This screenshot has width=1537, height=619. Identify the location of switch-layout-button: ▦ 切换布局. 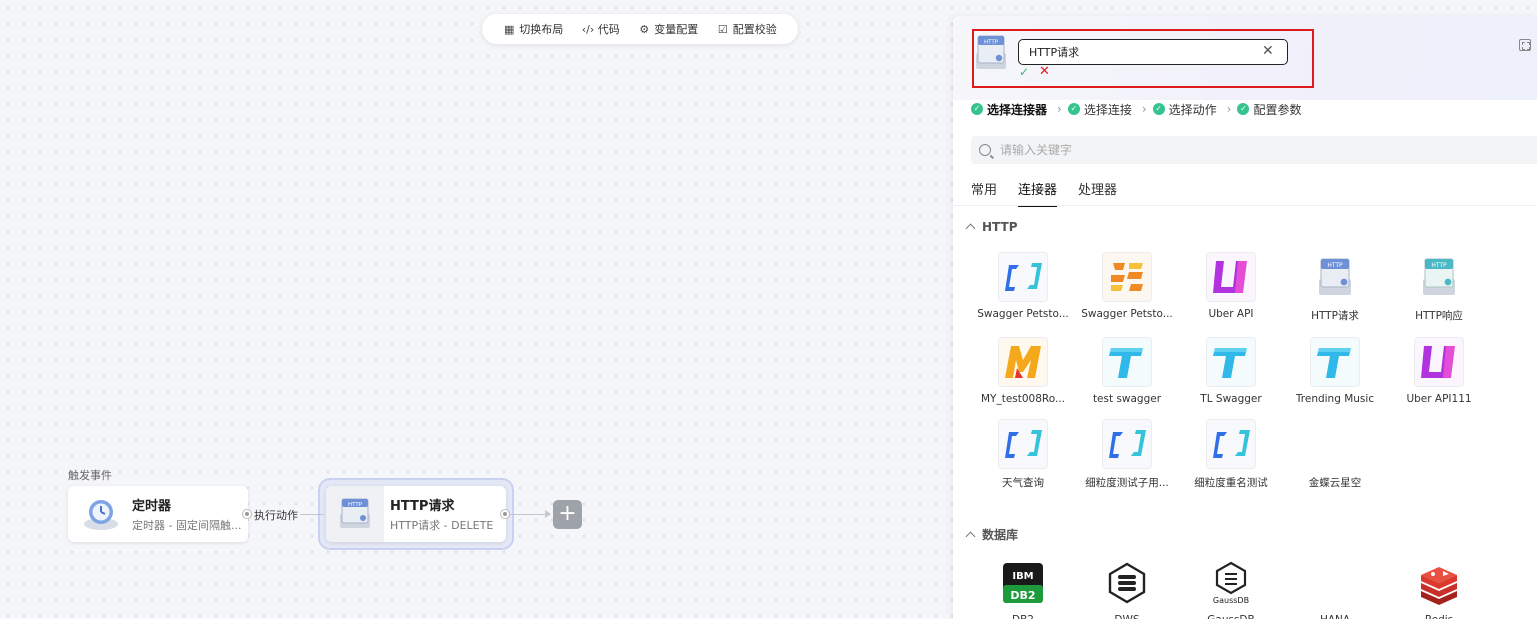
(533, 29).